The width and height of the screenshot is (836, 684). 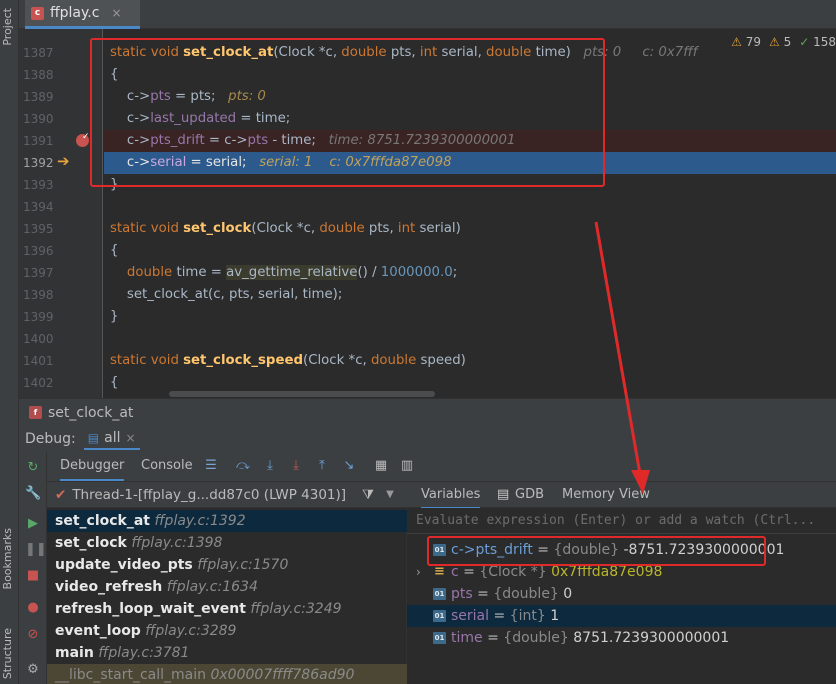 What do you see at coordinates (36, 550) in the screenshot?
I see `pause-icon: ❚❚` at bounding box center [36, 550].